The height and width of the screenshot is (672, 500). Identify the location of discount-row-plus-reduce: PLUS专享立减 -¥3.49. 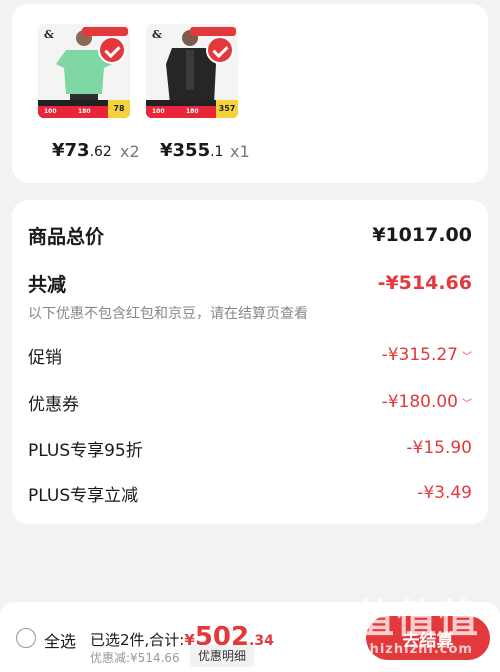
(250, 493).